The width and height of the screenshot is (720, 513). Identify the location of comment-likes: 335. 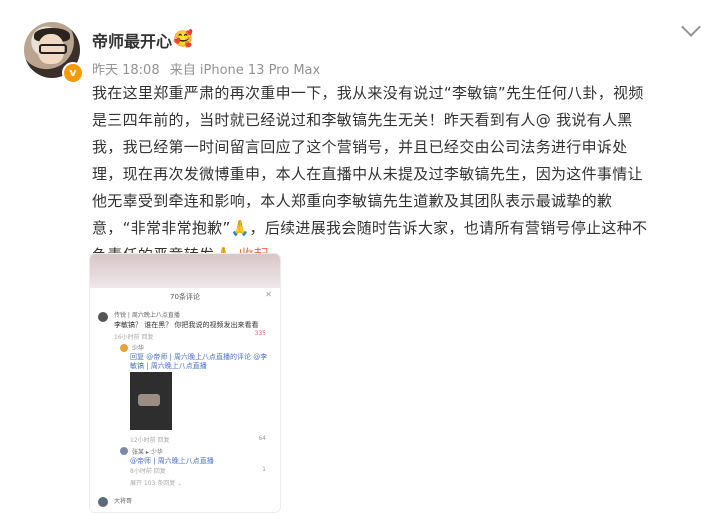
(260, 333).